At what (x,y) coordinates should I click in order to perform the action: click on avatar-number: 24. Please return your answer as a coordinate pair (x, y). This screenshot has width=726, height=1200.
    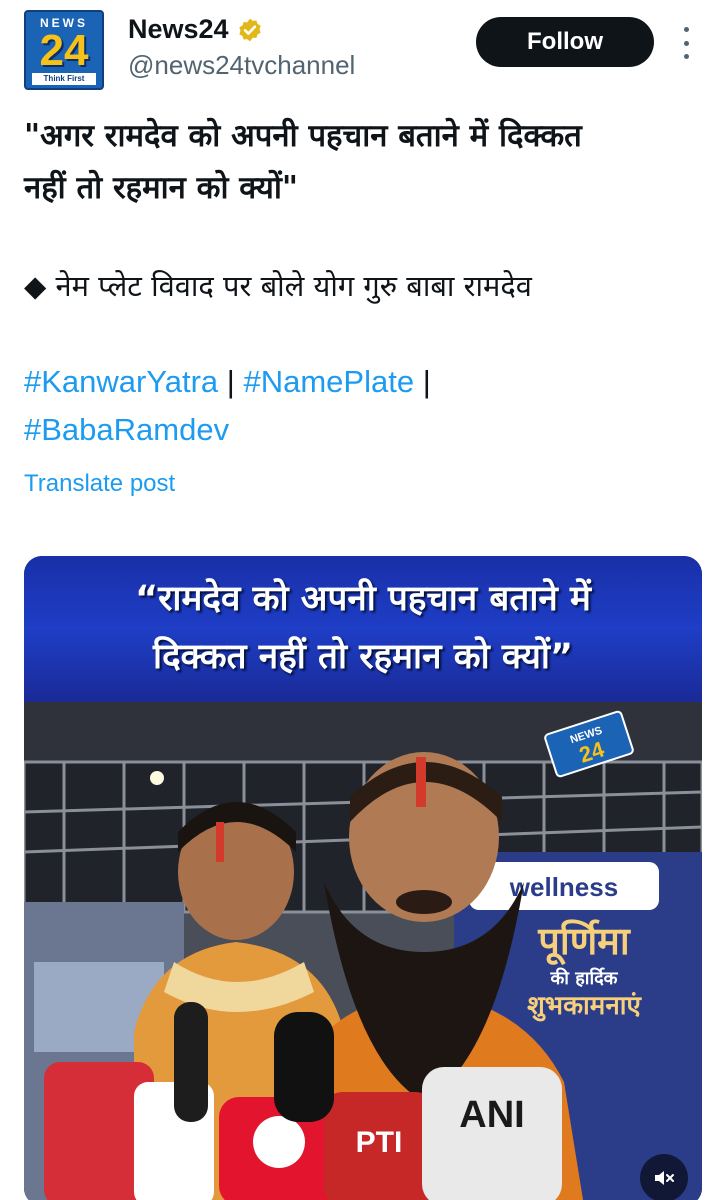
    Looking at the image, I should click on (64, 50).